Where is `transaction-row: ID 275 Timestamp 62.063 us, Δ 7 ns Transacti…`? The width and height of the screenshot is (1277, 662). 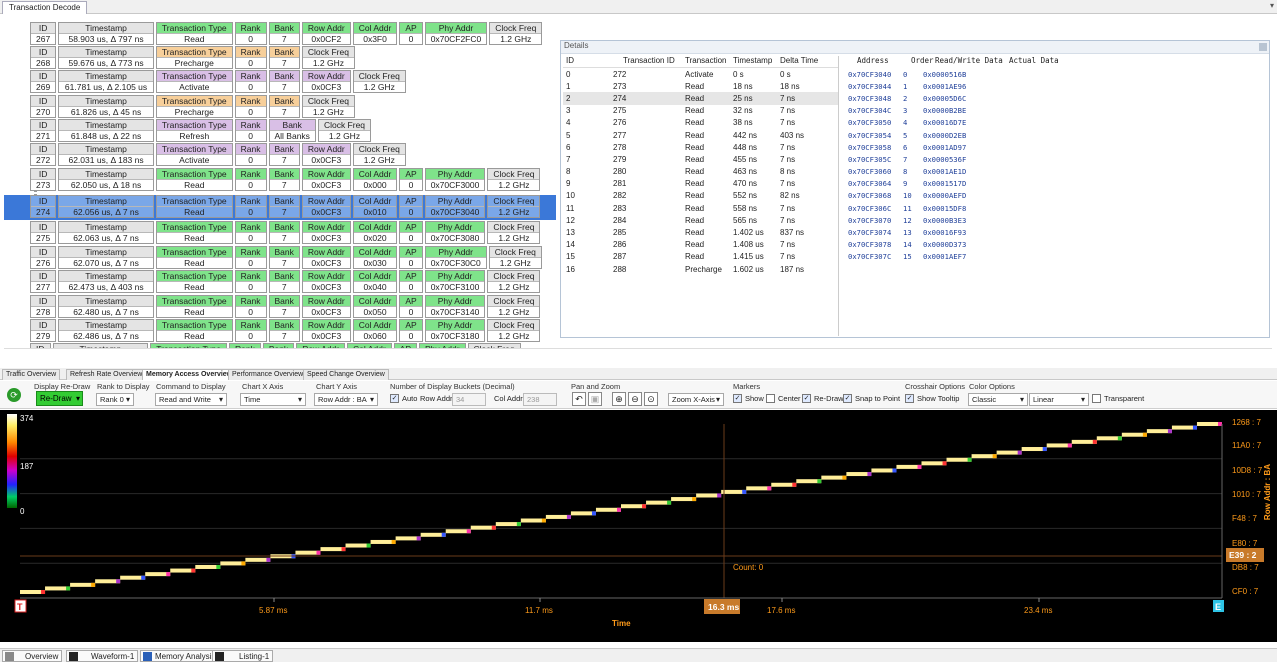 transaction-row: ID 275 Timestamp 62.063 us, Δ 7 ns Transacti… is located at coordinates (286, 232).